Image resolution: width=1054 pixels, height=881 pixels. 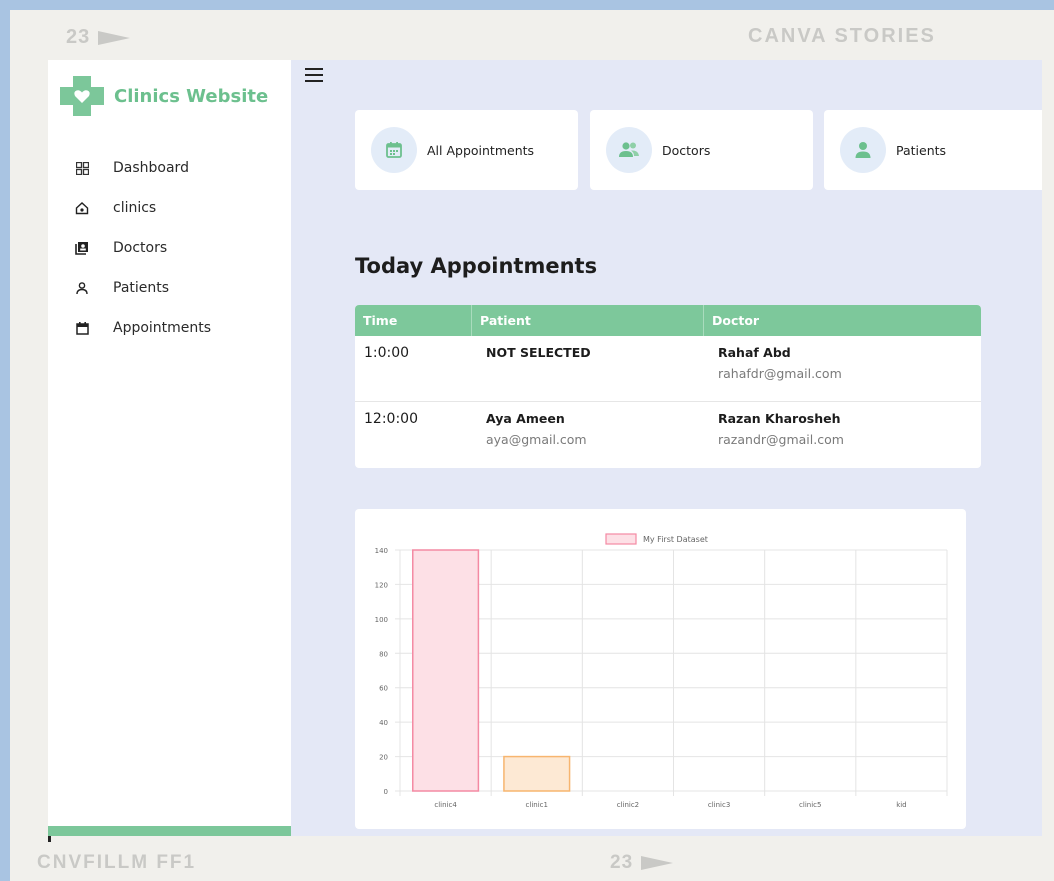 What do you see at coordinates (842, 36) in the screenshot?
I see `frame-brand: CANVA STORIES` at bounding box center [842, 36].